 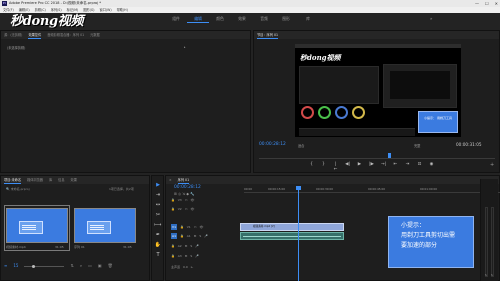 I want to click on export-frame-icon: ⊡, so click(x=419, y=167).